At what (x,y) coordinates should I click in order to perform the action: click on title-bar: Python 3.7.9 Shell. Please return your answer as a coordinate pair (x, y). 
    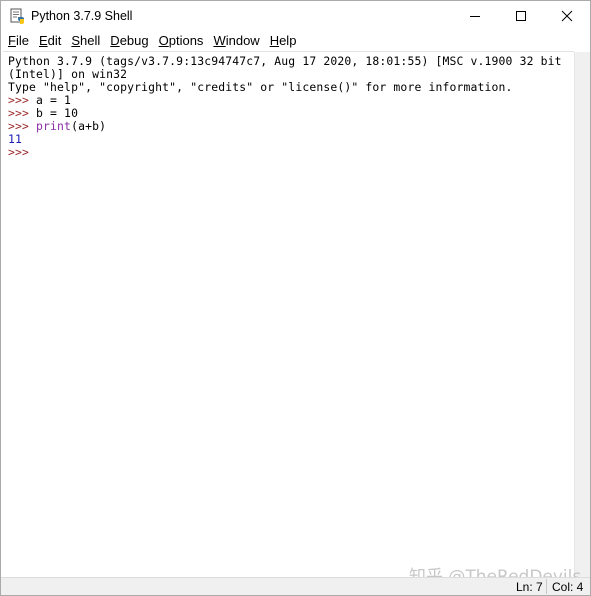
    Looking at the image, I should click on (295, 16).